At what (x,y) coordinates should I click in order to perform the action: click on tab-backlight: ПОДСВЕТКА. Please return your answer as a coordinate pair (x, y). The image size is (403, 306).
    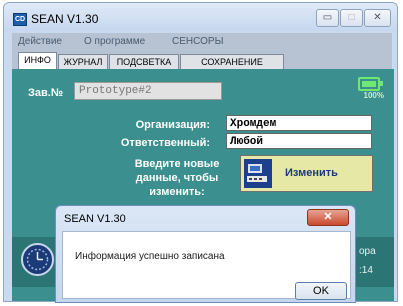
    Looking at the image, I should click on (144, 61).